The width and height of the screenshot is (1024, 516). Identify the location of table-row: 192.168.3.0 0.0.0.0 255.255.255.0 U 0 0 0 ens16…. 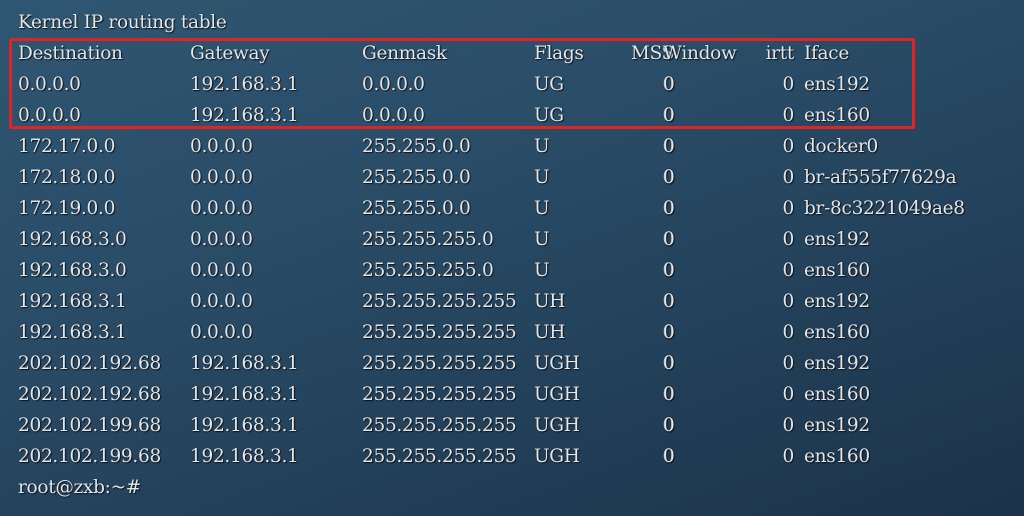
(513, 270).